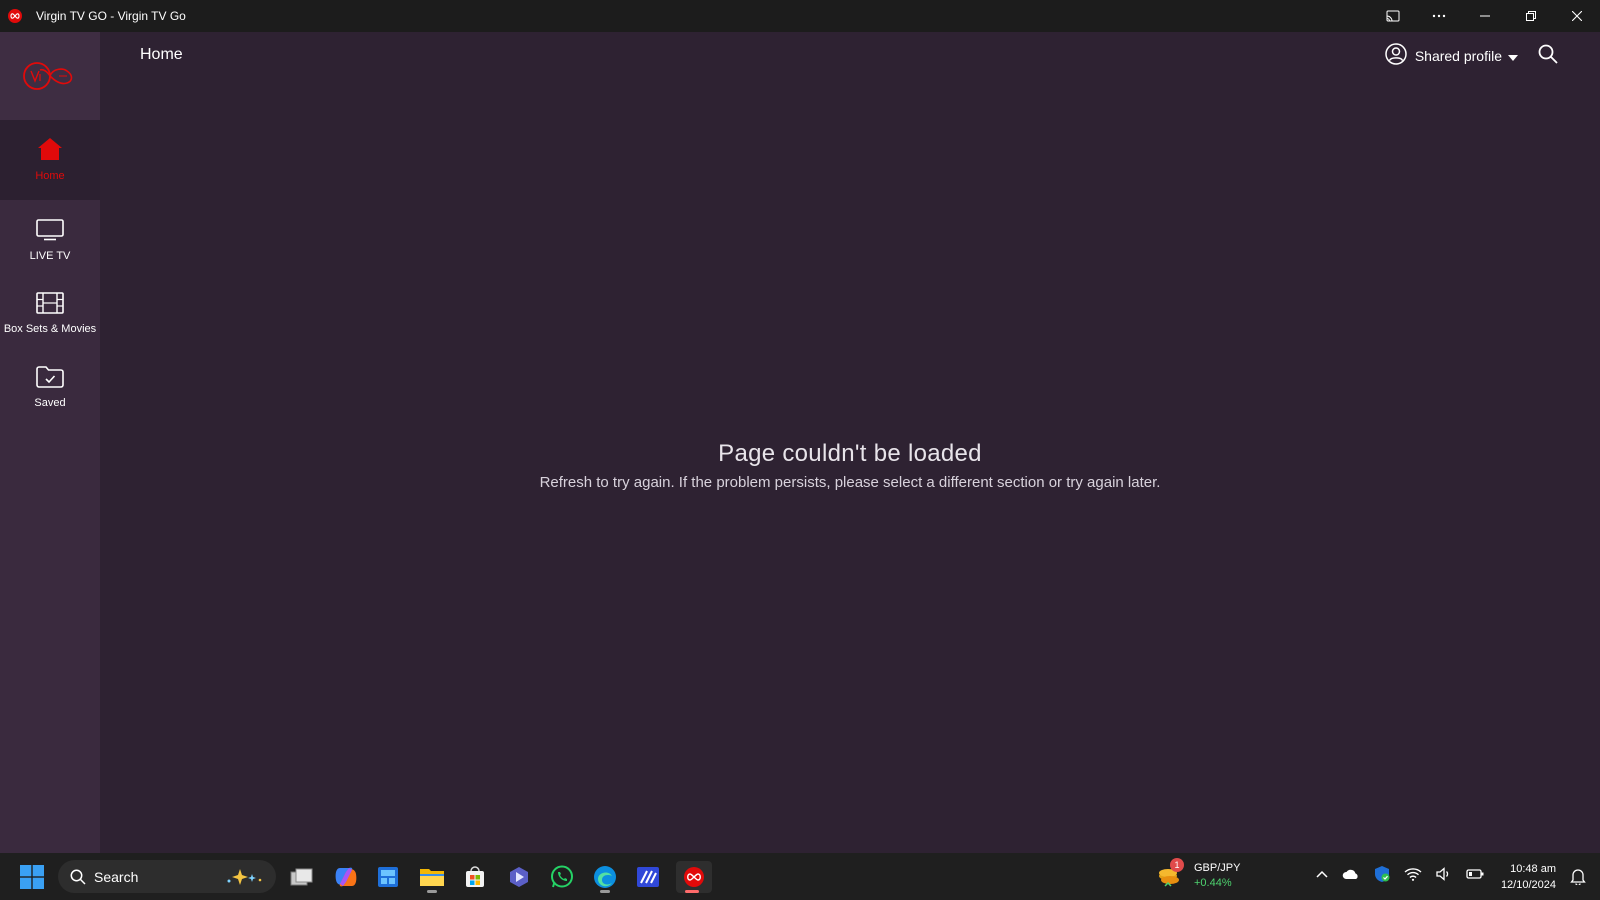 This screenshot has width=1600, height=900. I want to click on error-heading: Page couldn't be loaded, so click(850, 453).